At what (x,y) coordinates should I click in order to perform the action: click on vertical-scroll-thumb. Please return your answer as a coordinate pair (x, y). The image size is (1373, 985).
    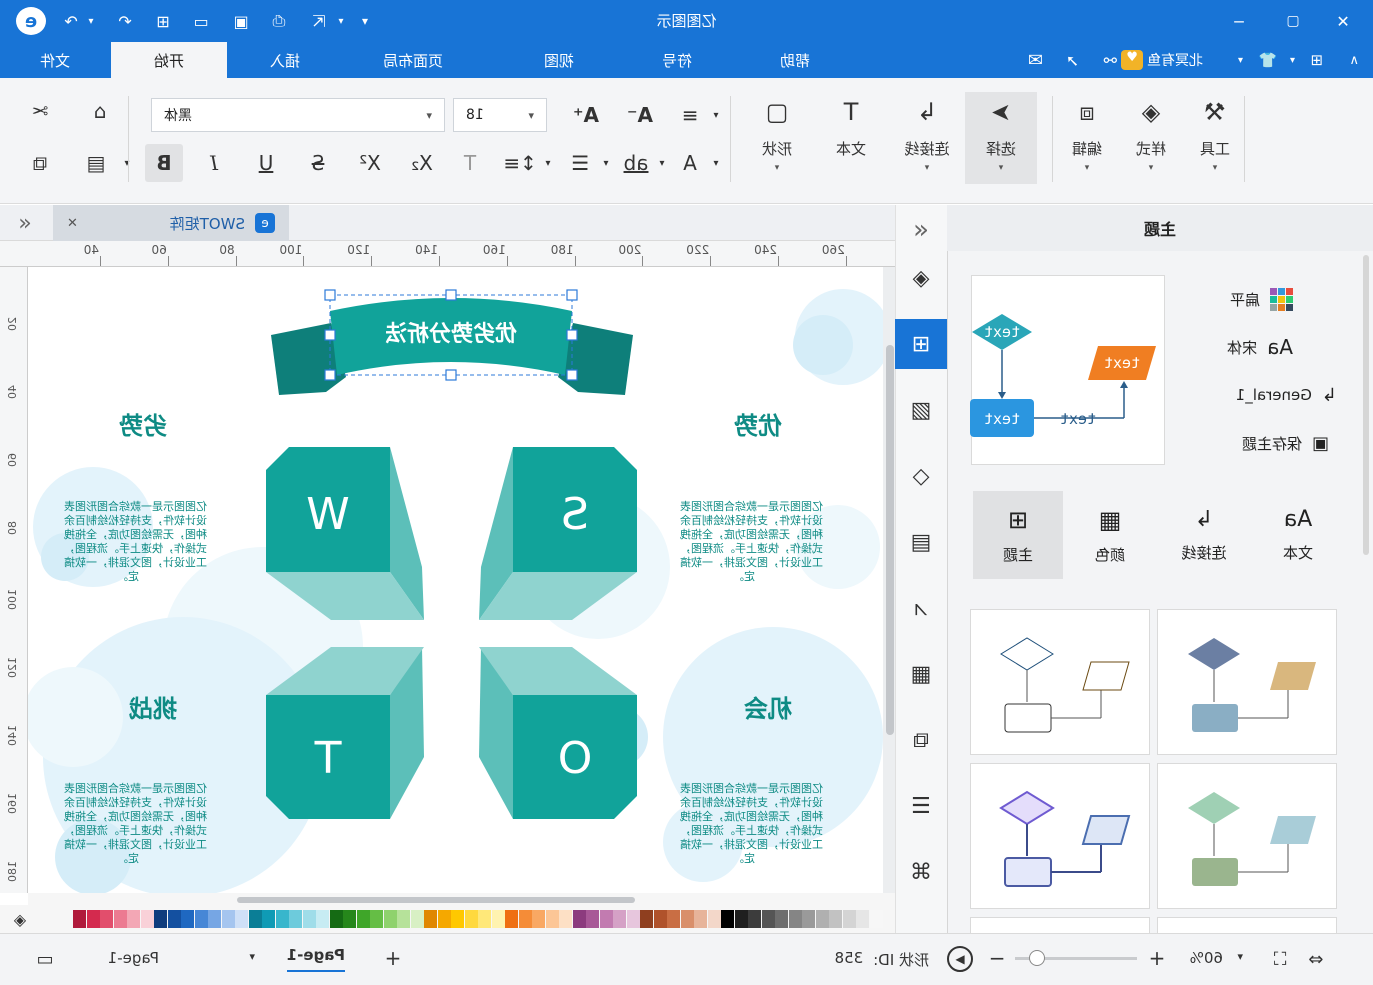
    Looking at the image, I should click on (890, 540).